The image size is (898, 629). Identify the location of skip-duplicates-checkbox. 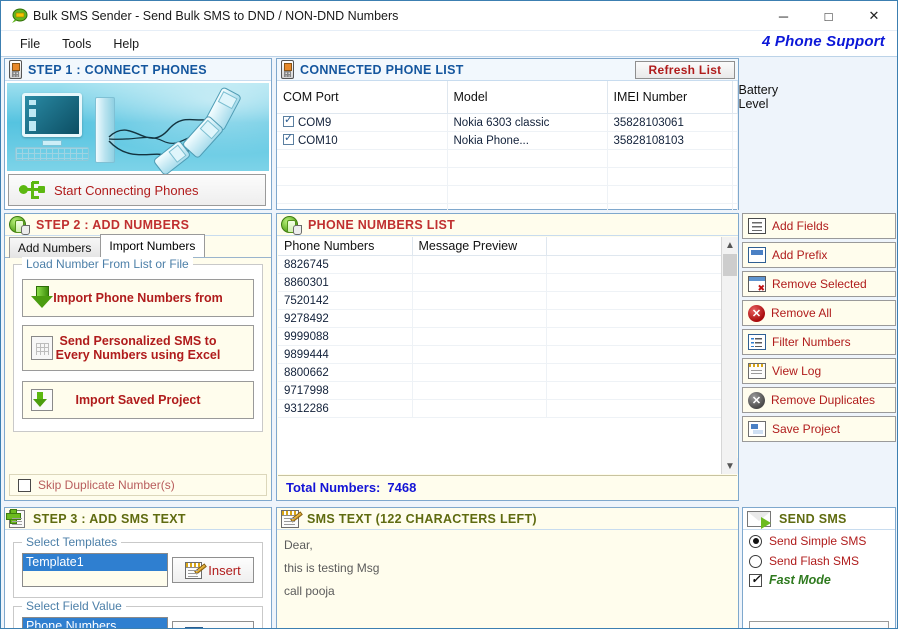
(24, 485).